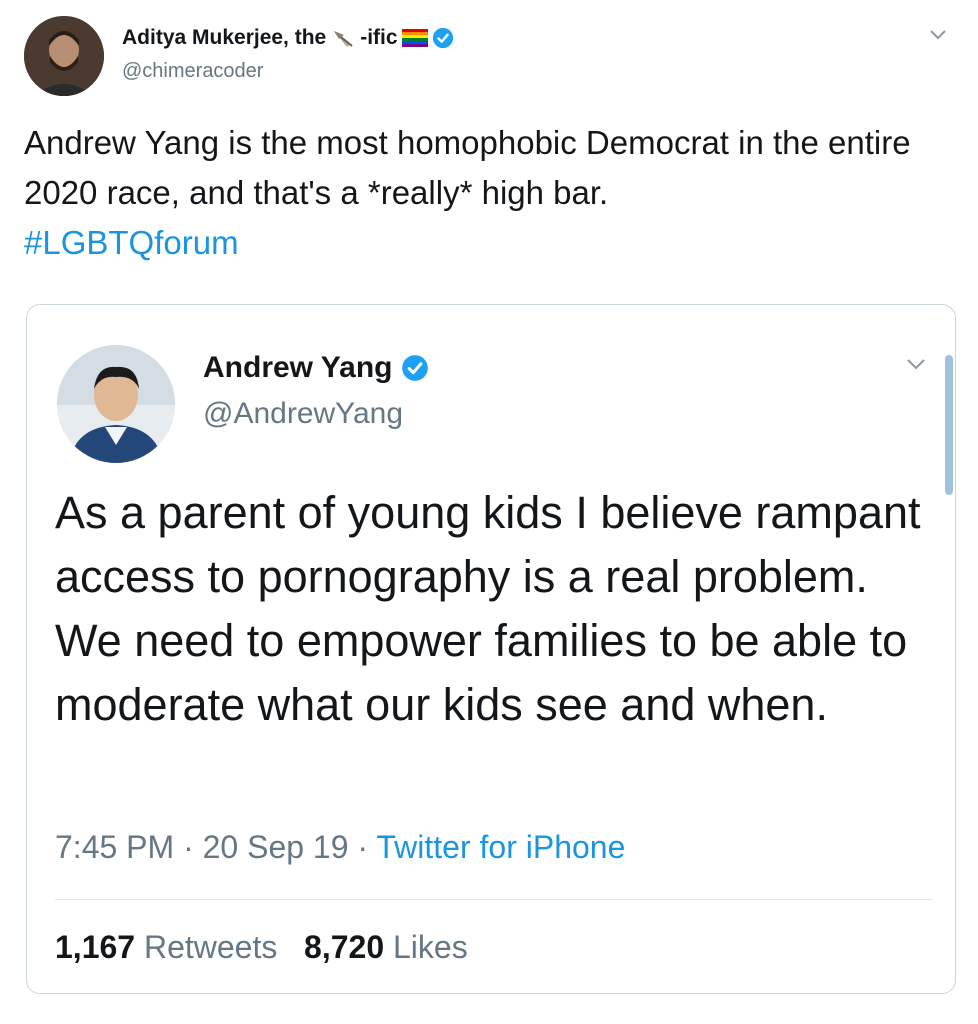  What do you see at coordinates (224, 38) in the screenshot?
I see `author-name: Aditya Mukerjee, the` at bounding box center [224, 38].